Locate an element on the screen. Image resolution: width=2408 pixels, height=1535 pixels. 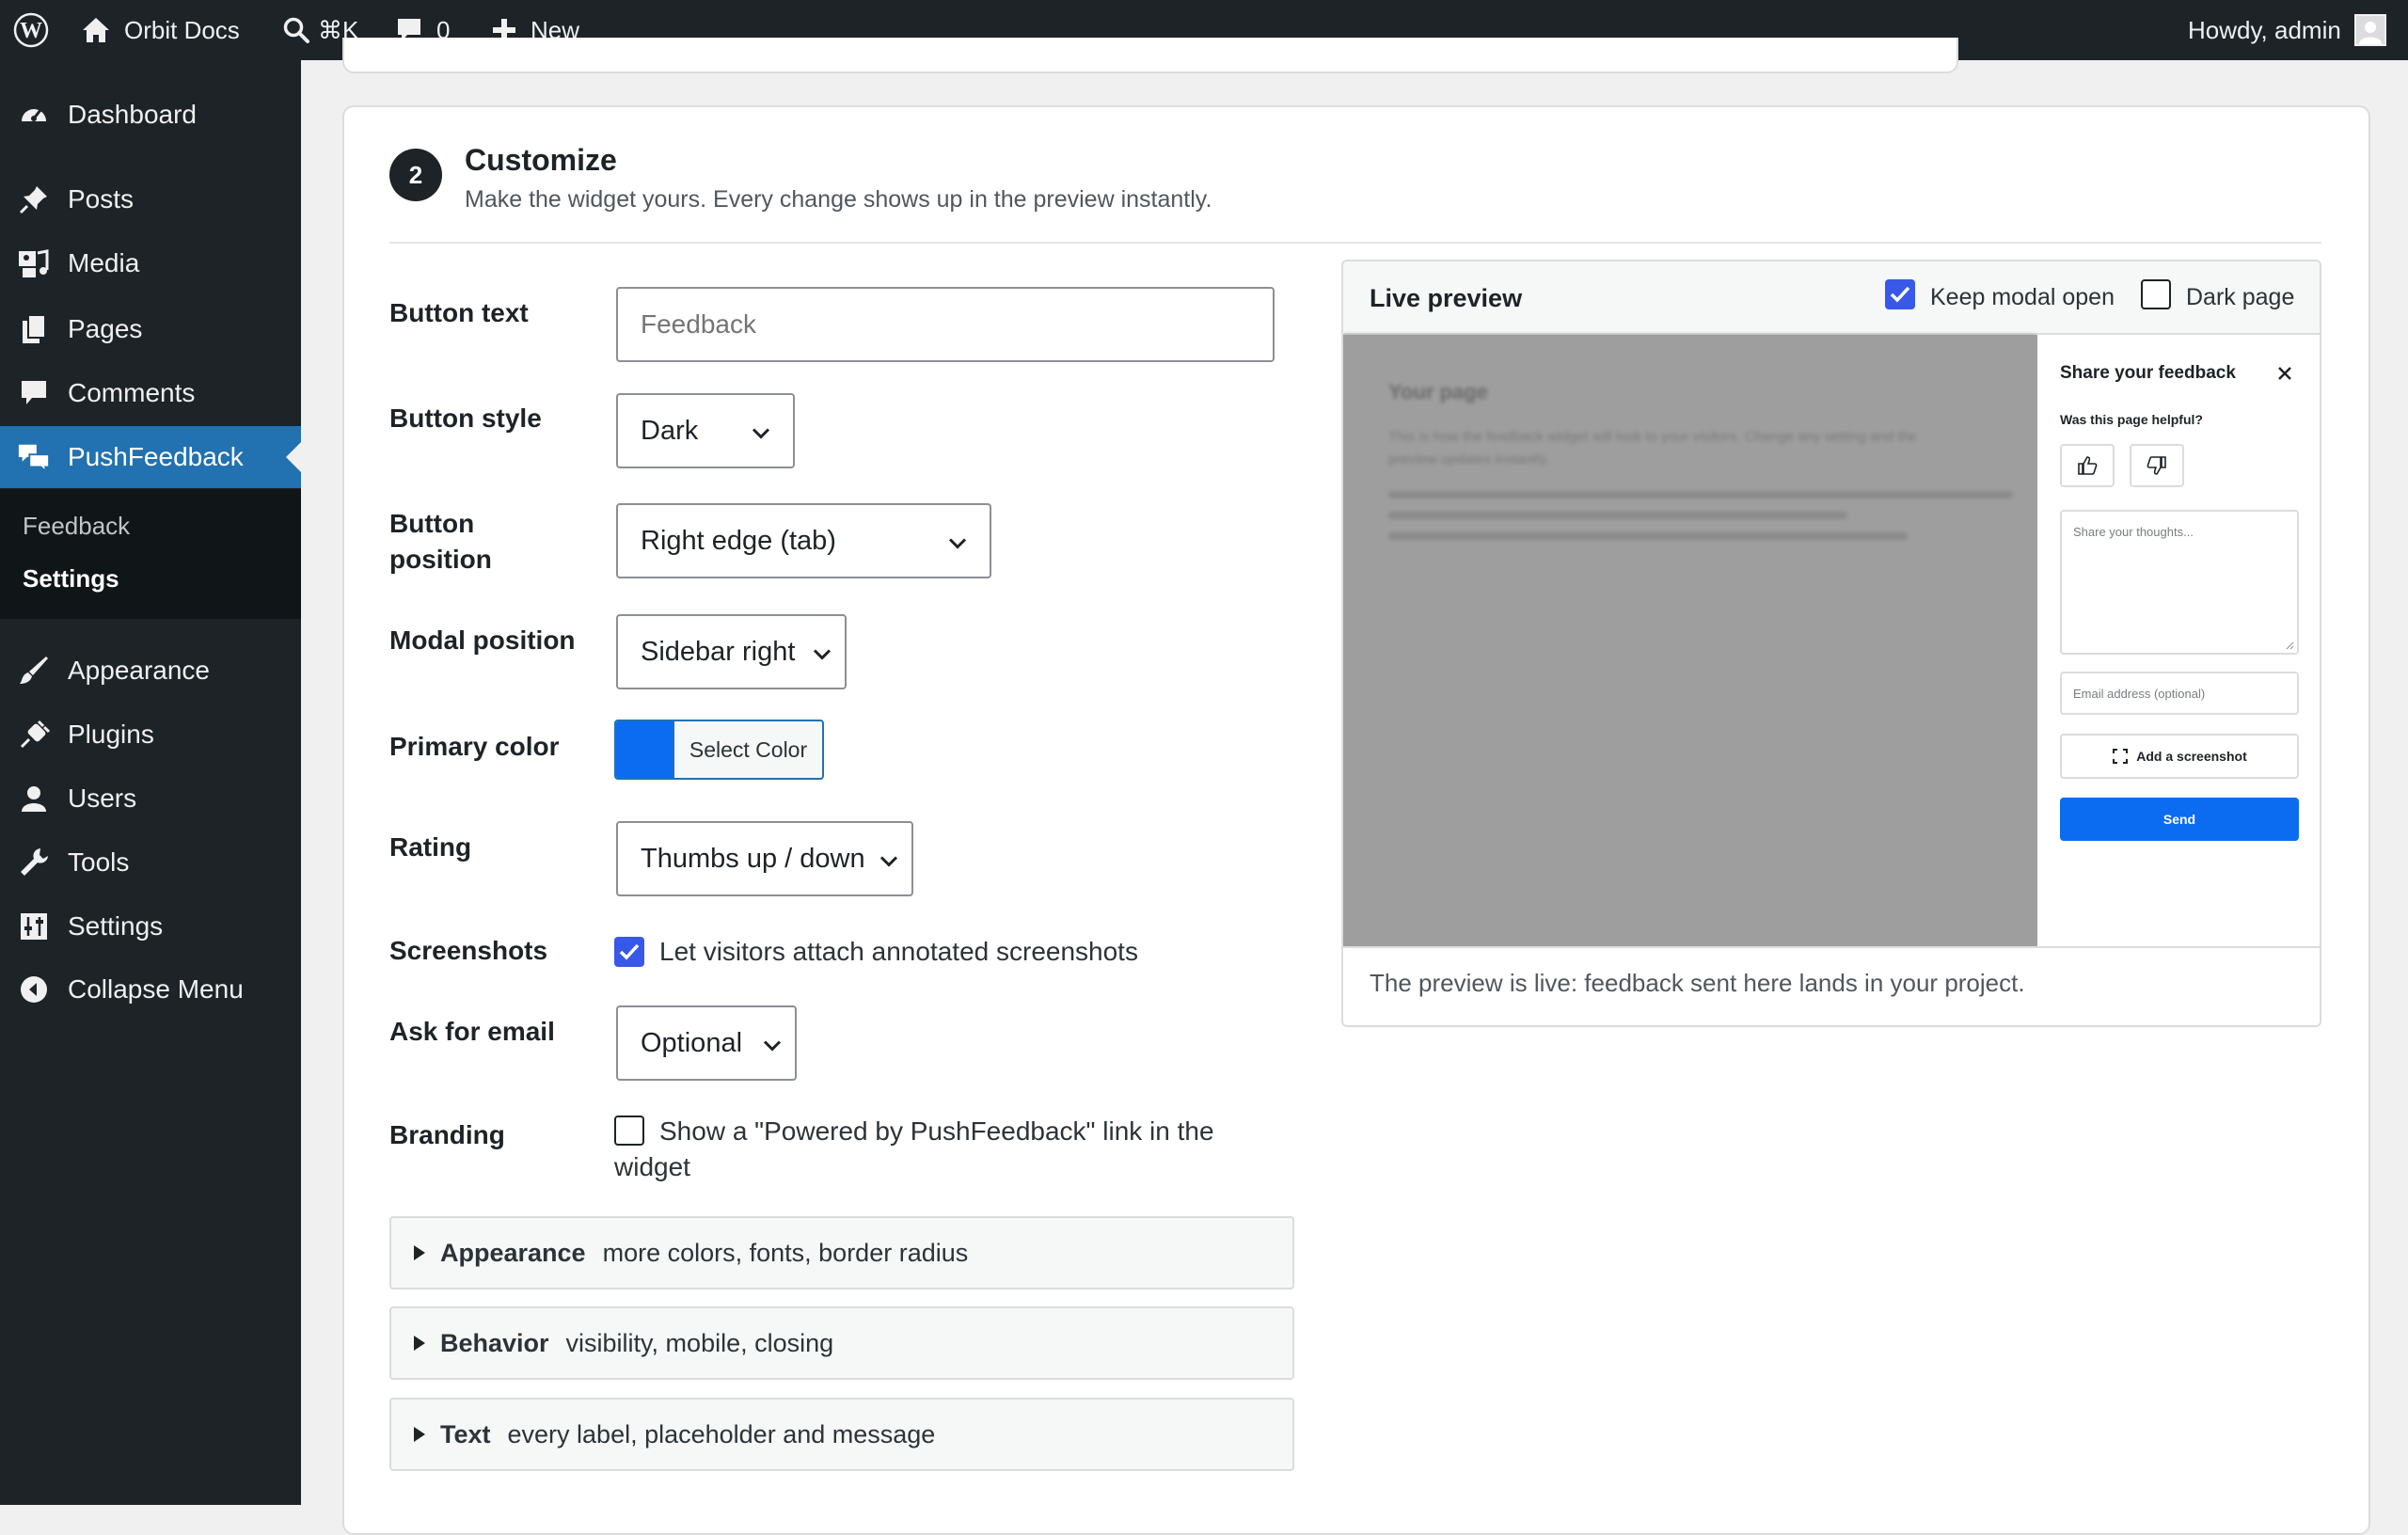
ask-email-select: Optional is located at coordinates (707, 1043).